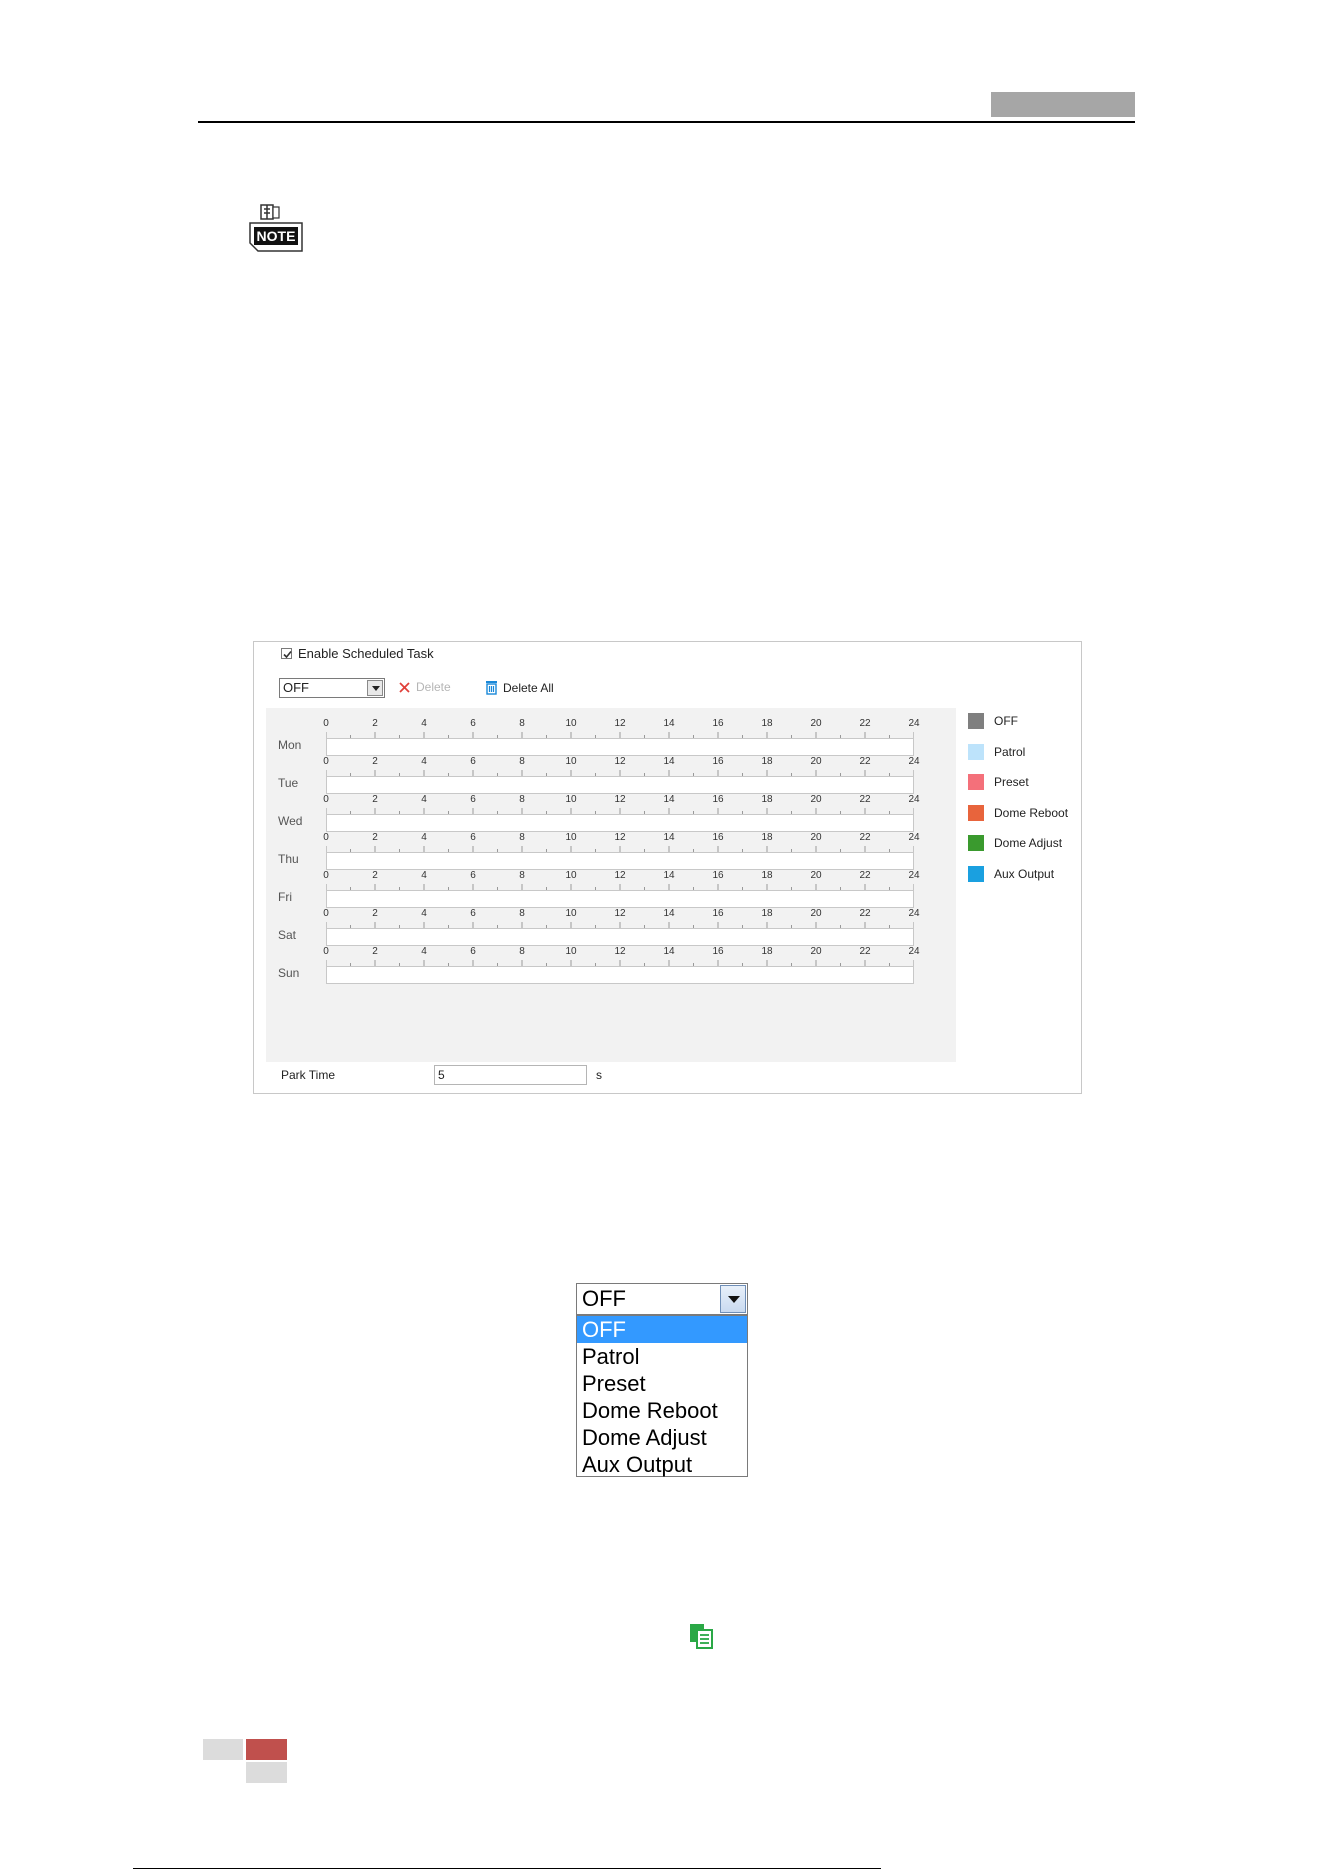 The image size is (1324, 1872). Describe the element at coordinates (666, 122) in the screenshot. I see `header-rule` at that location.